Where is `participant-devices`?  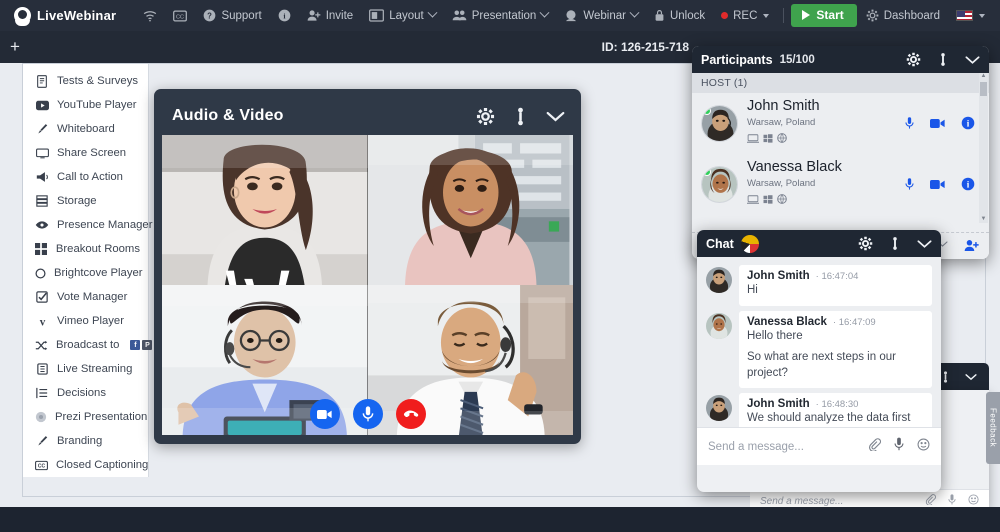 participant-devices is located at coordinates (783, 139).